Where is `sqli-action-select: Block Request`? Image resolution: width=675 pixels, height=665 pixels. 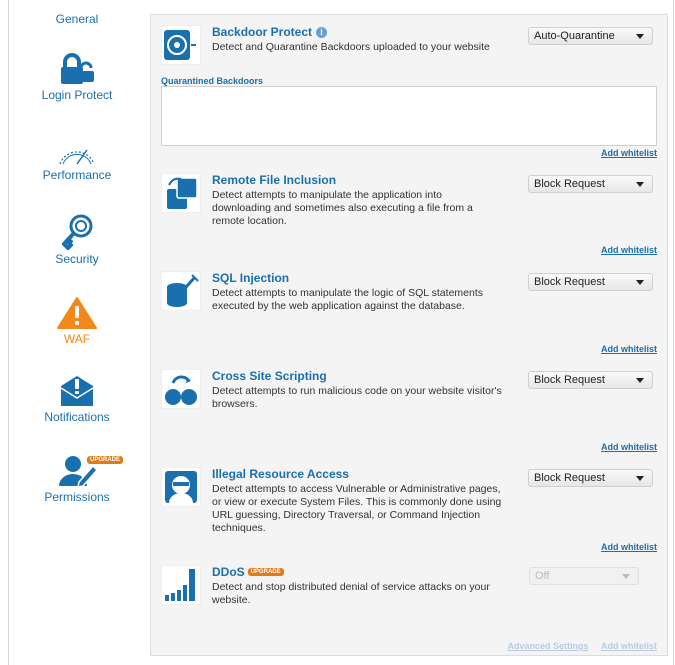 sqli-action-select: Block Request is located at coordinates (590, 282).